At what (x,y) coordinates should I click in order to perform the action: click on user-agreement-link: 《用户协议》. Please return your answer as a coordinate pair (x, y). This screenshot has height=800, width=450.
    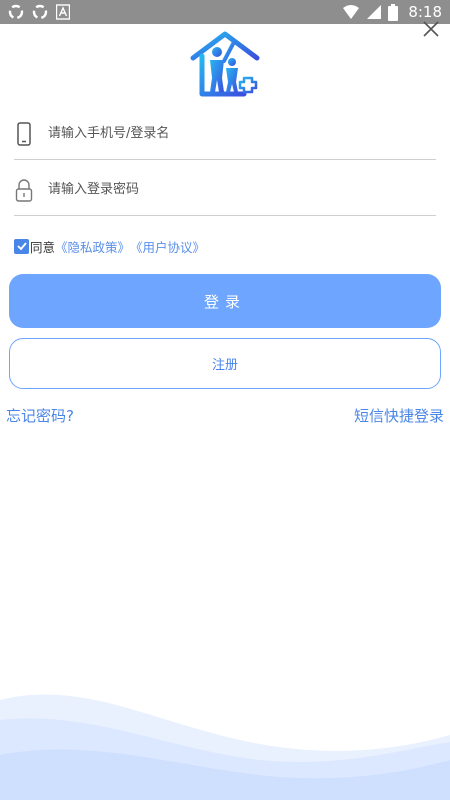
    Looking at the image, I should click on (167, 246).